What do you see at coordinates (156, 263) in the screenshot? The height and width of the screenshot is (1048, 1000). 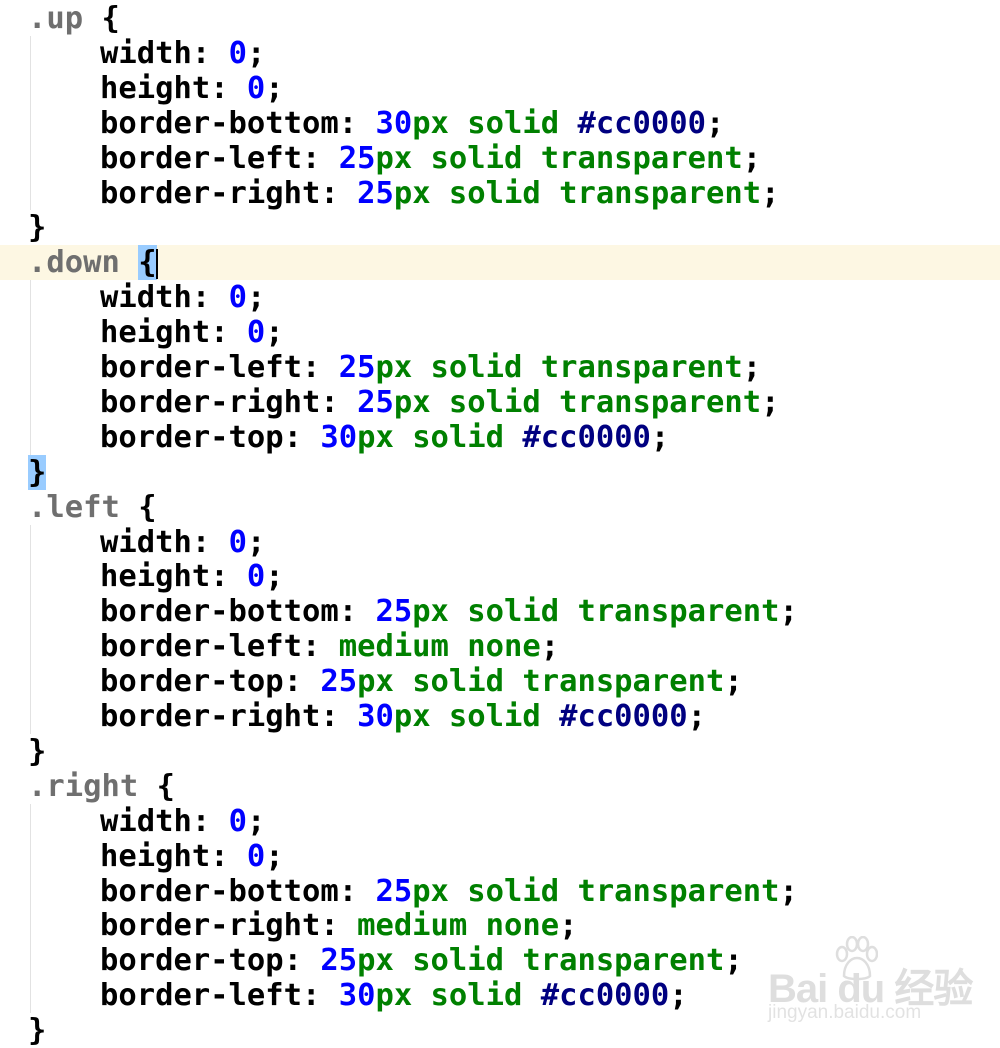 I see `text-cursor` at bounding box center [156, 263].